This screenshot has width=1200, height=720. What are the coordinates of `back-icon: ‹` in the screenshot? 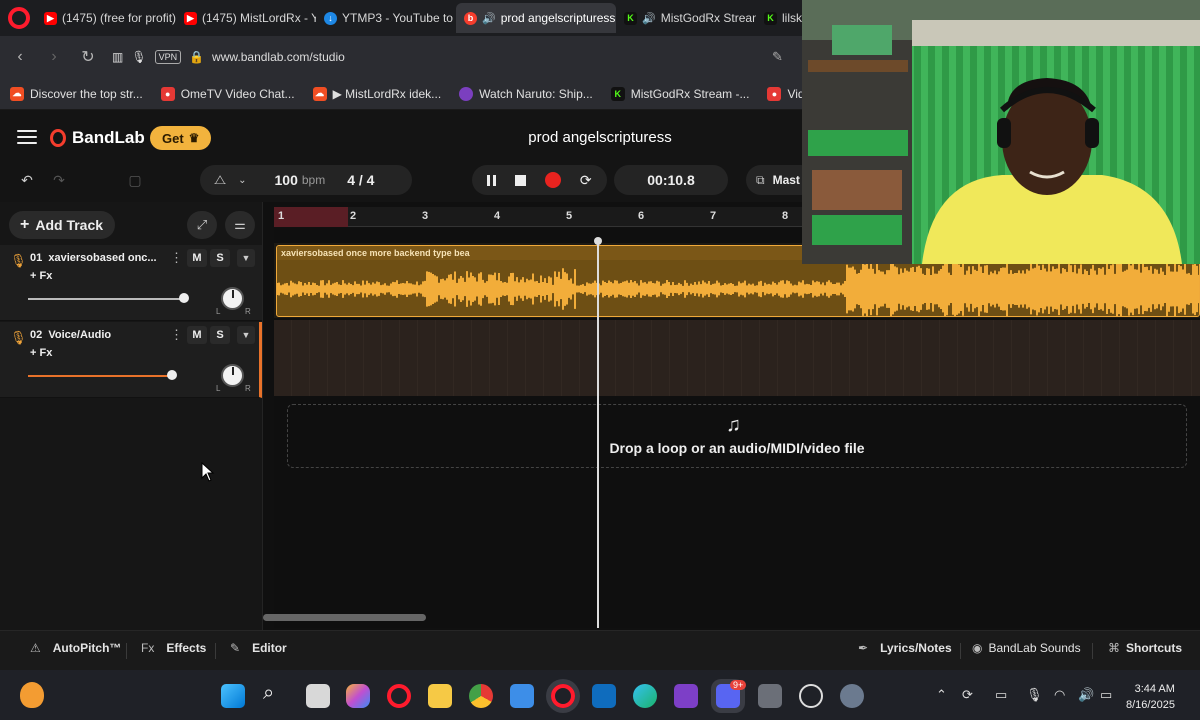 It's located at (20, 57).